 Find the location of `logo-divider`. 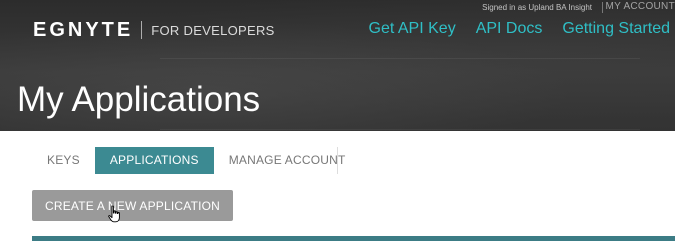

logo-divider is located at coordinates (142, 30).